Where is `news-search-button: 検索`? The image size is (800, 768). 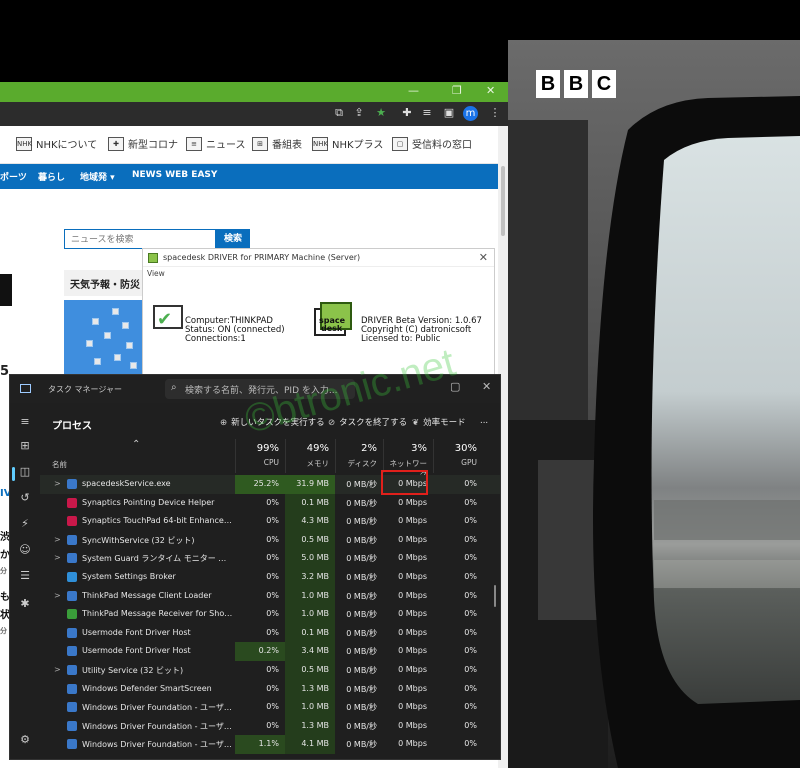 news-search-button: 検索 is located at coordinates (233, 239).